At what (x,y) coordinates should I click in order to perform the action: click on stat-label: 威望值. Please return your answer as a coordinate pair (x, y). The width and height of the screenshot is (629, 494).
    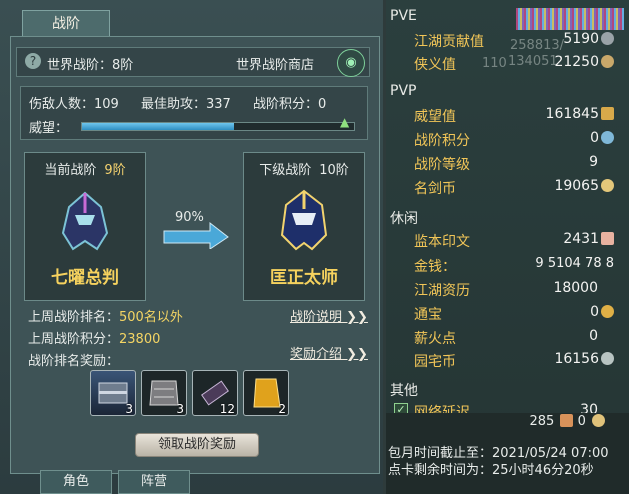
    Looking at the image, I should click on (435, 117).